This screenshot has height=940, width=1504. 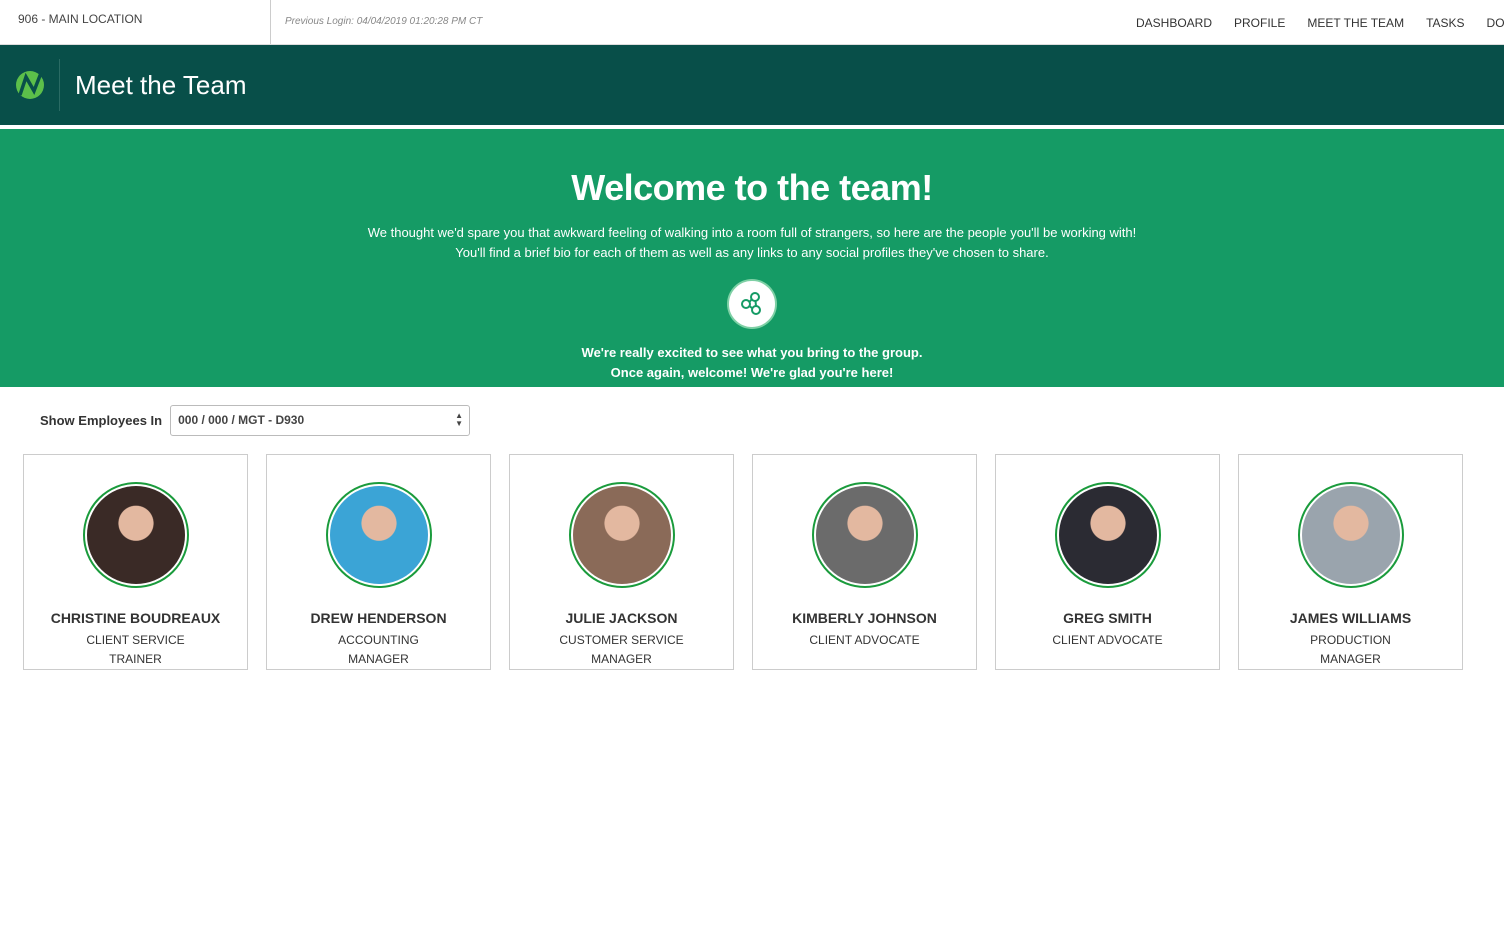 I want to click on member-name: KIMBERLY JOHNSON, so click(x=864, y=618).